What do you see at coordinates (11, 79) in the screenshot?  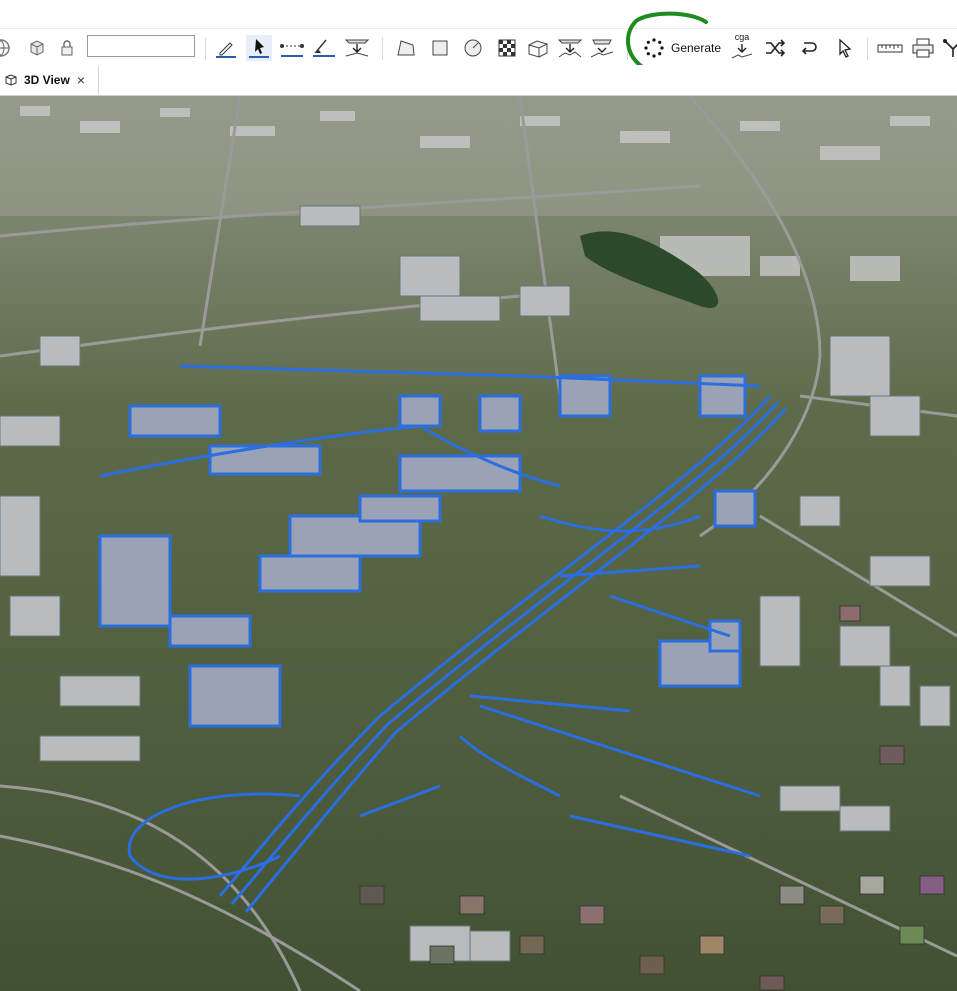 I see `view-cube-icon` at bounding box center [11, 79].